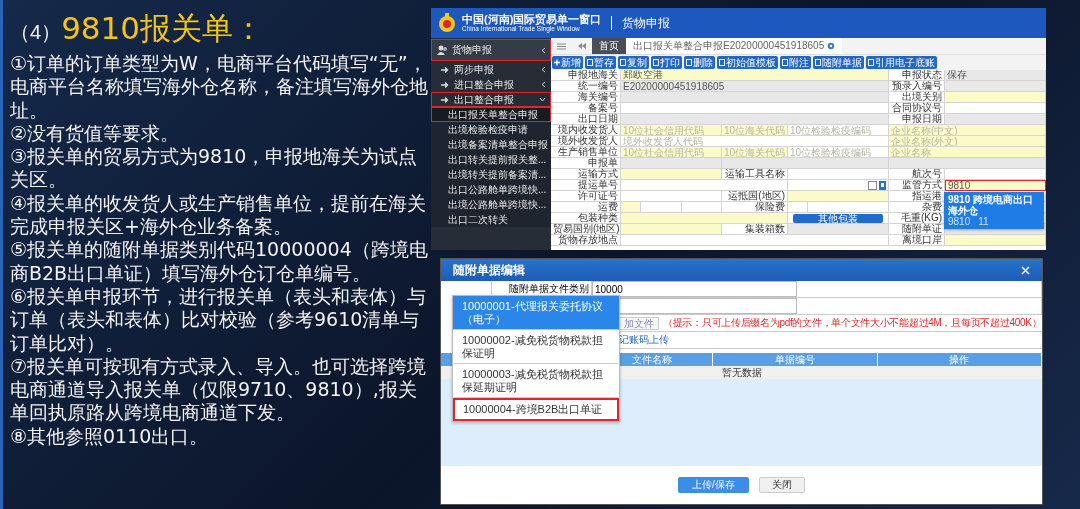 The width and height of the screenshot is (1080, 509). Describe the element at coordinates (755, 141) in the screenshot. I see `input-field: 境外收发货人代码` at that location.